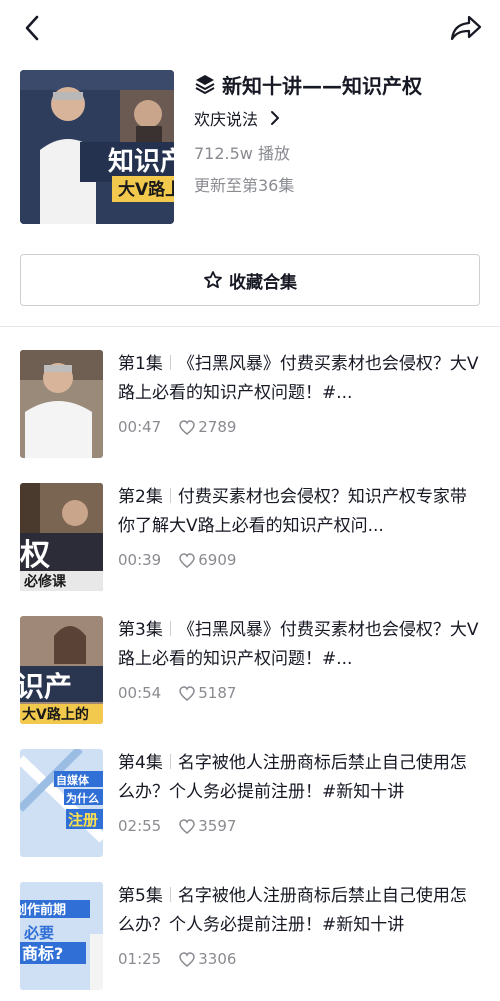  What do you see at coordinates (205, 84) in the screenshot?
I see `layers-icon` at bounding box center [205, 84].